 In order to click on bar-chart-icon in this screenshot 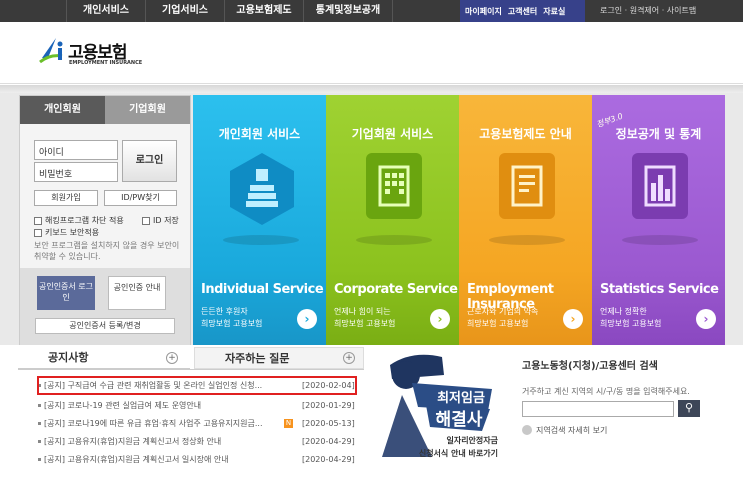, I will do `click(660, 186)`.